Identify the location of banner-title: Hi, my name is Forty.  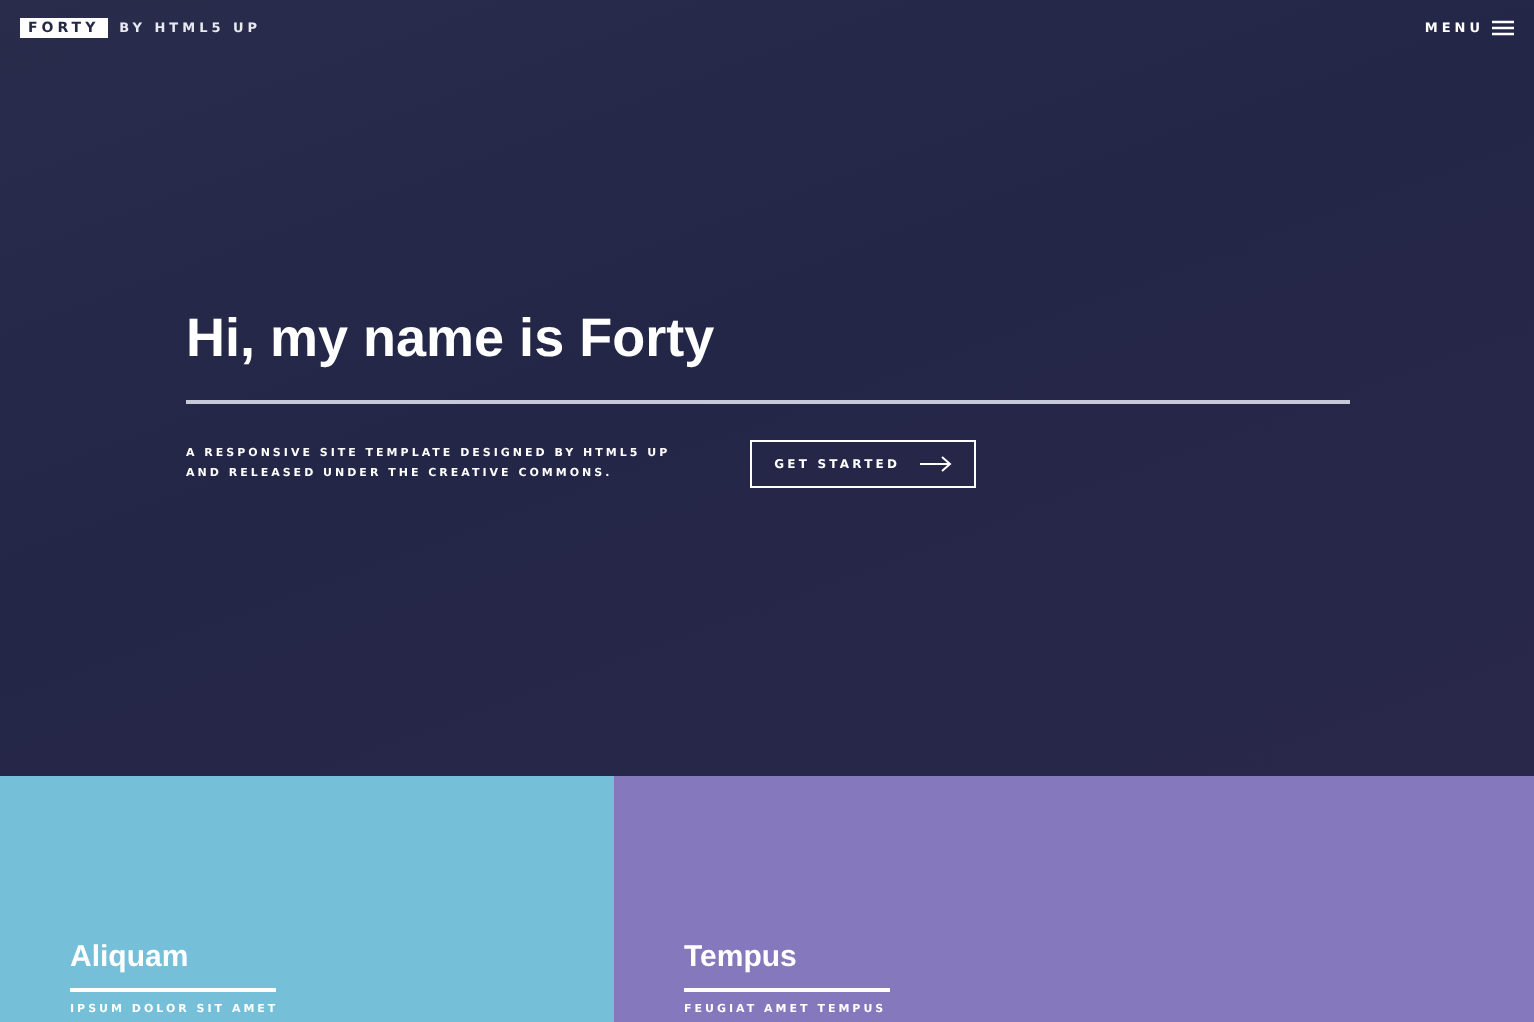
(451, 339).